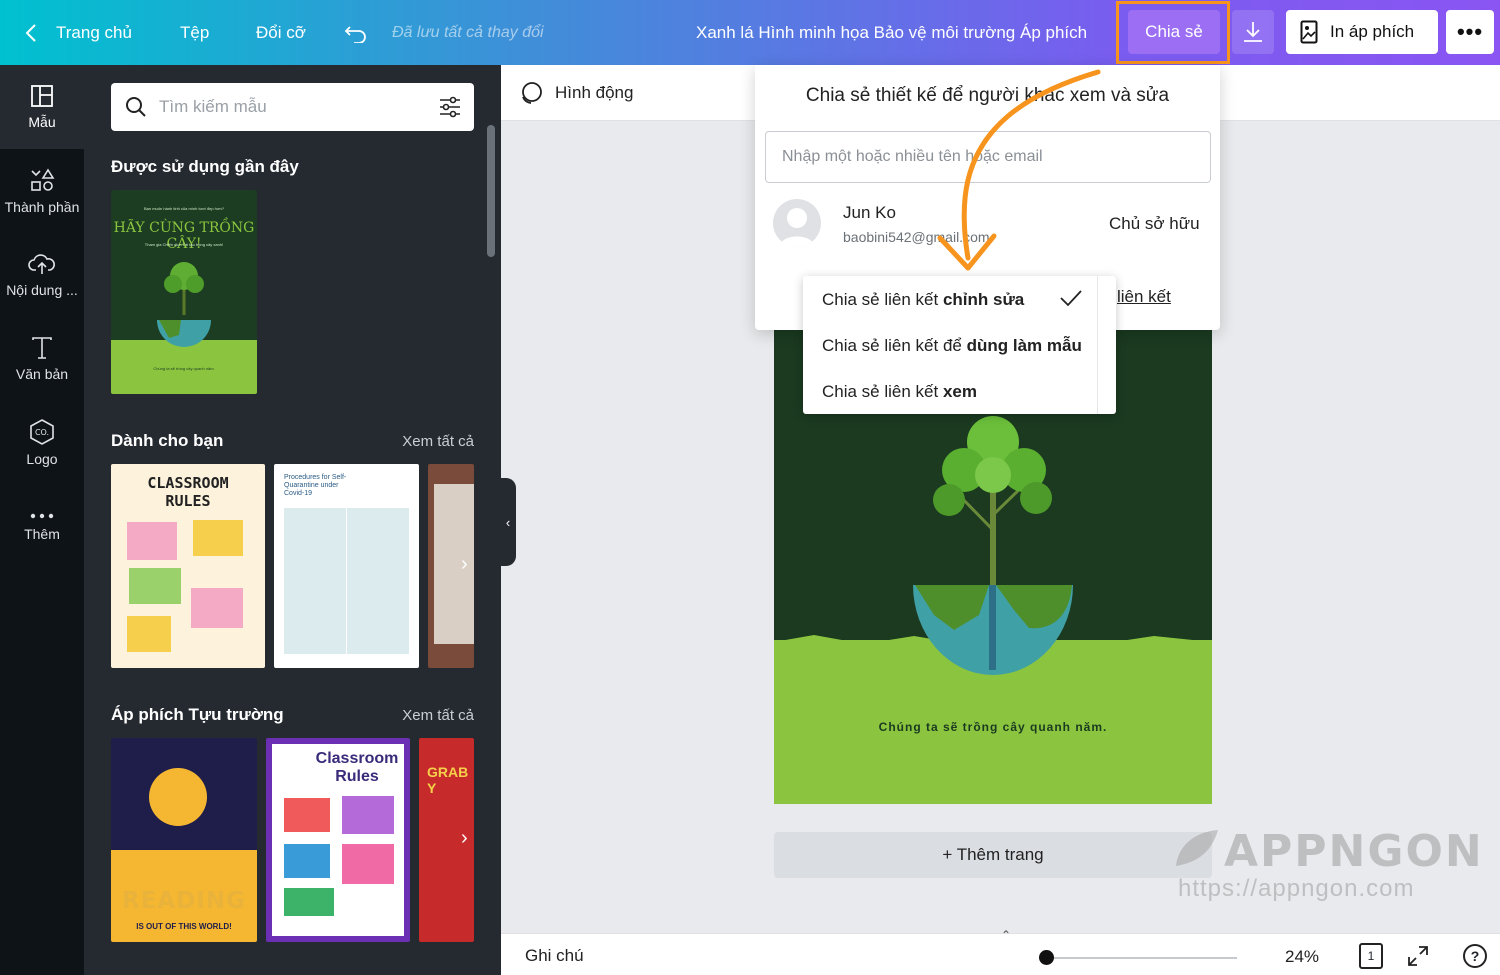 The image size is (1500, 975). I want to click on poster-icon, so click(1309, 32).